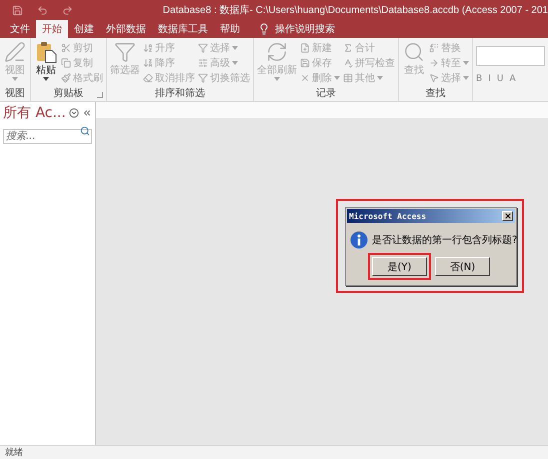 This screenshot has width=548, height=459. What do you see at coordinates (489, 79) in the screenshot?
I see `format-button: I` at bounding box center [489, 79].